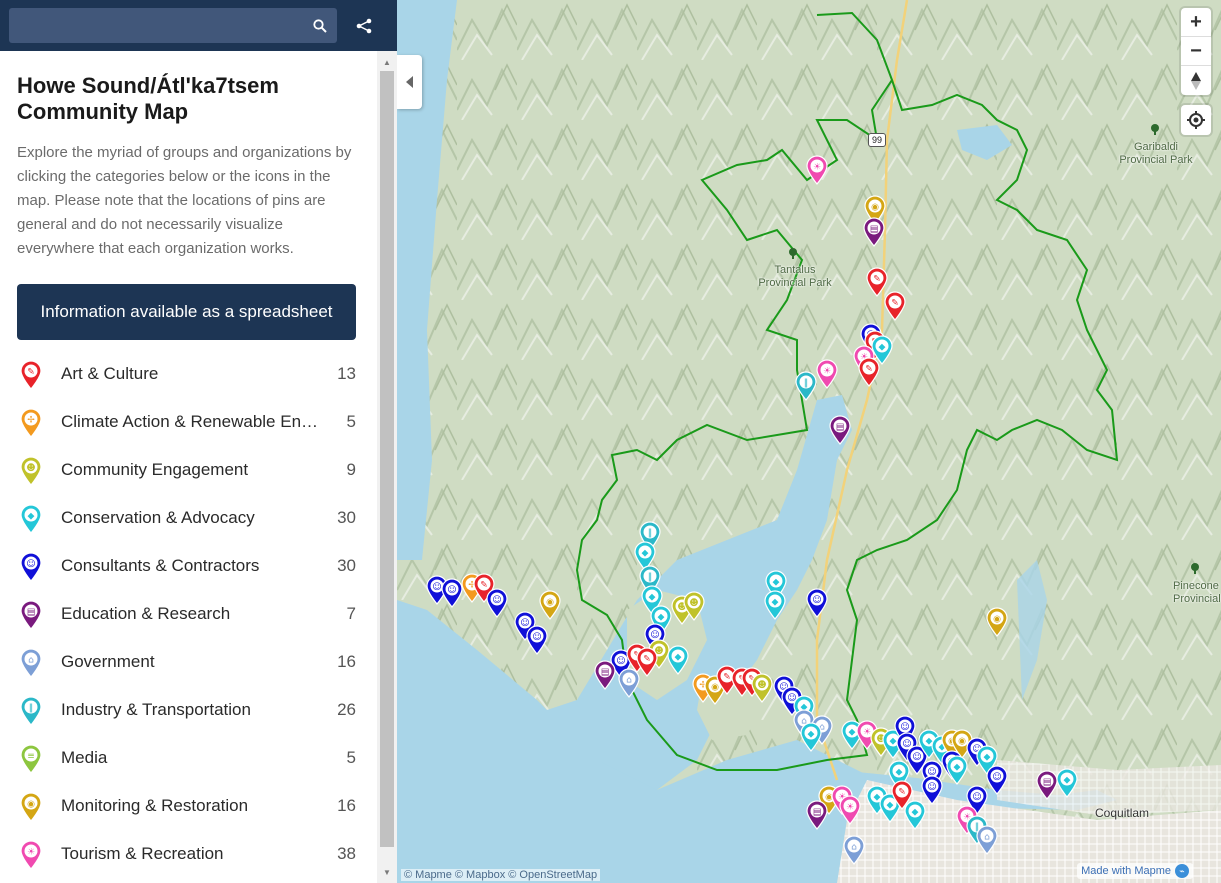 The image size is (1221, 883). Describe the element at coordinates (364, 26) in the screenshot. I see `share-button` at that location.